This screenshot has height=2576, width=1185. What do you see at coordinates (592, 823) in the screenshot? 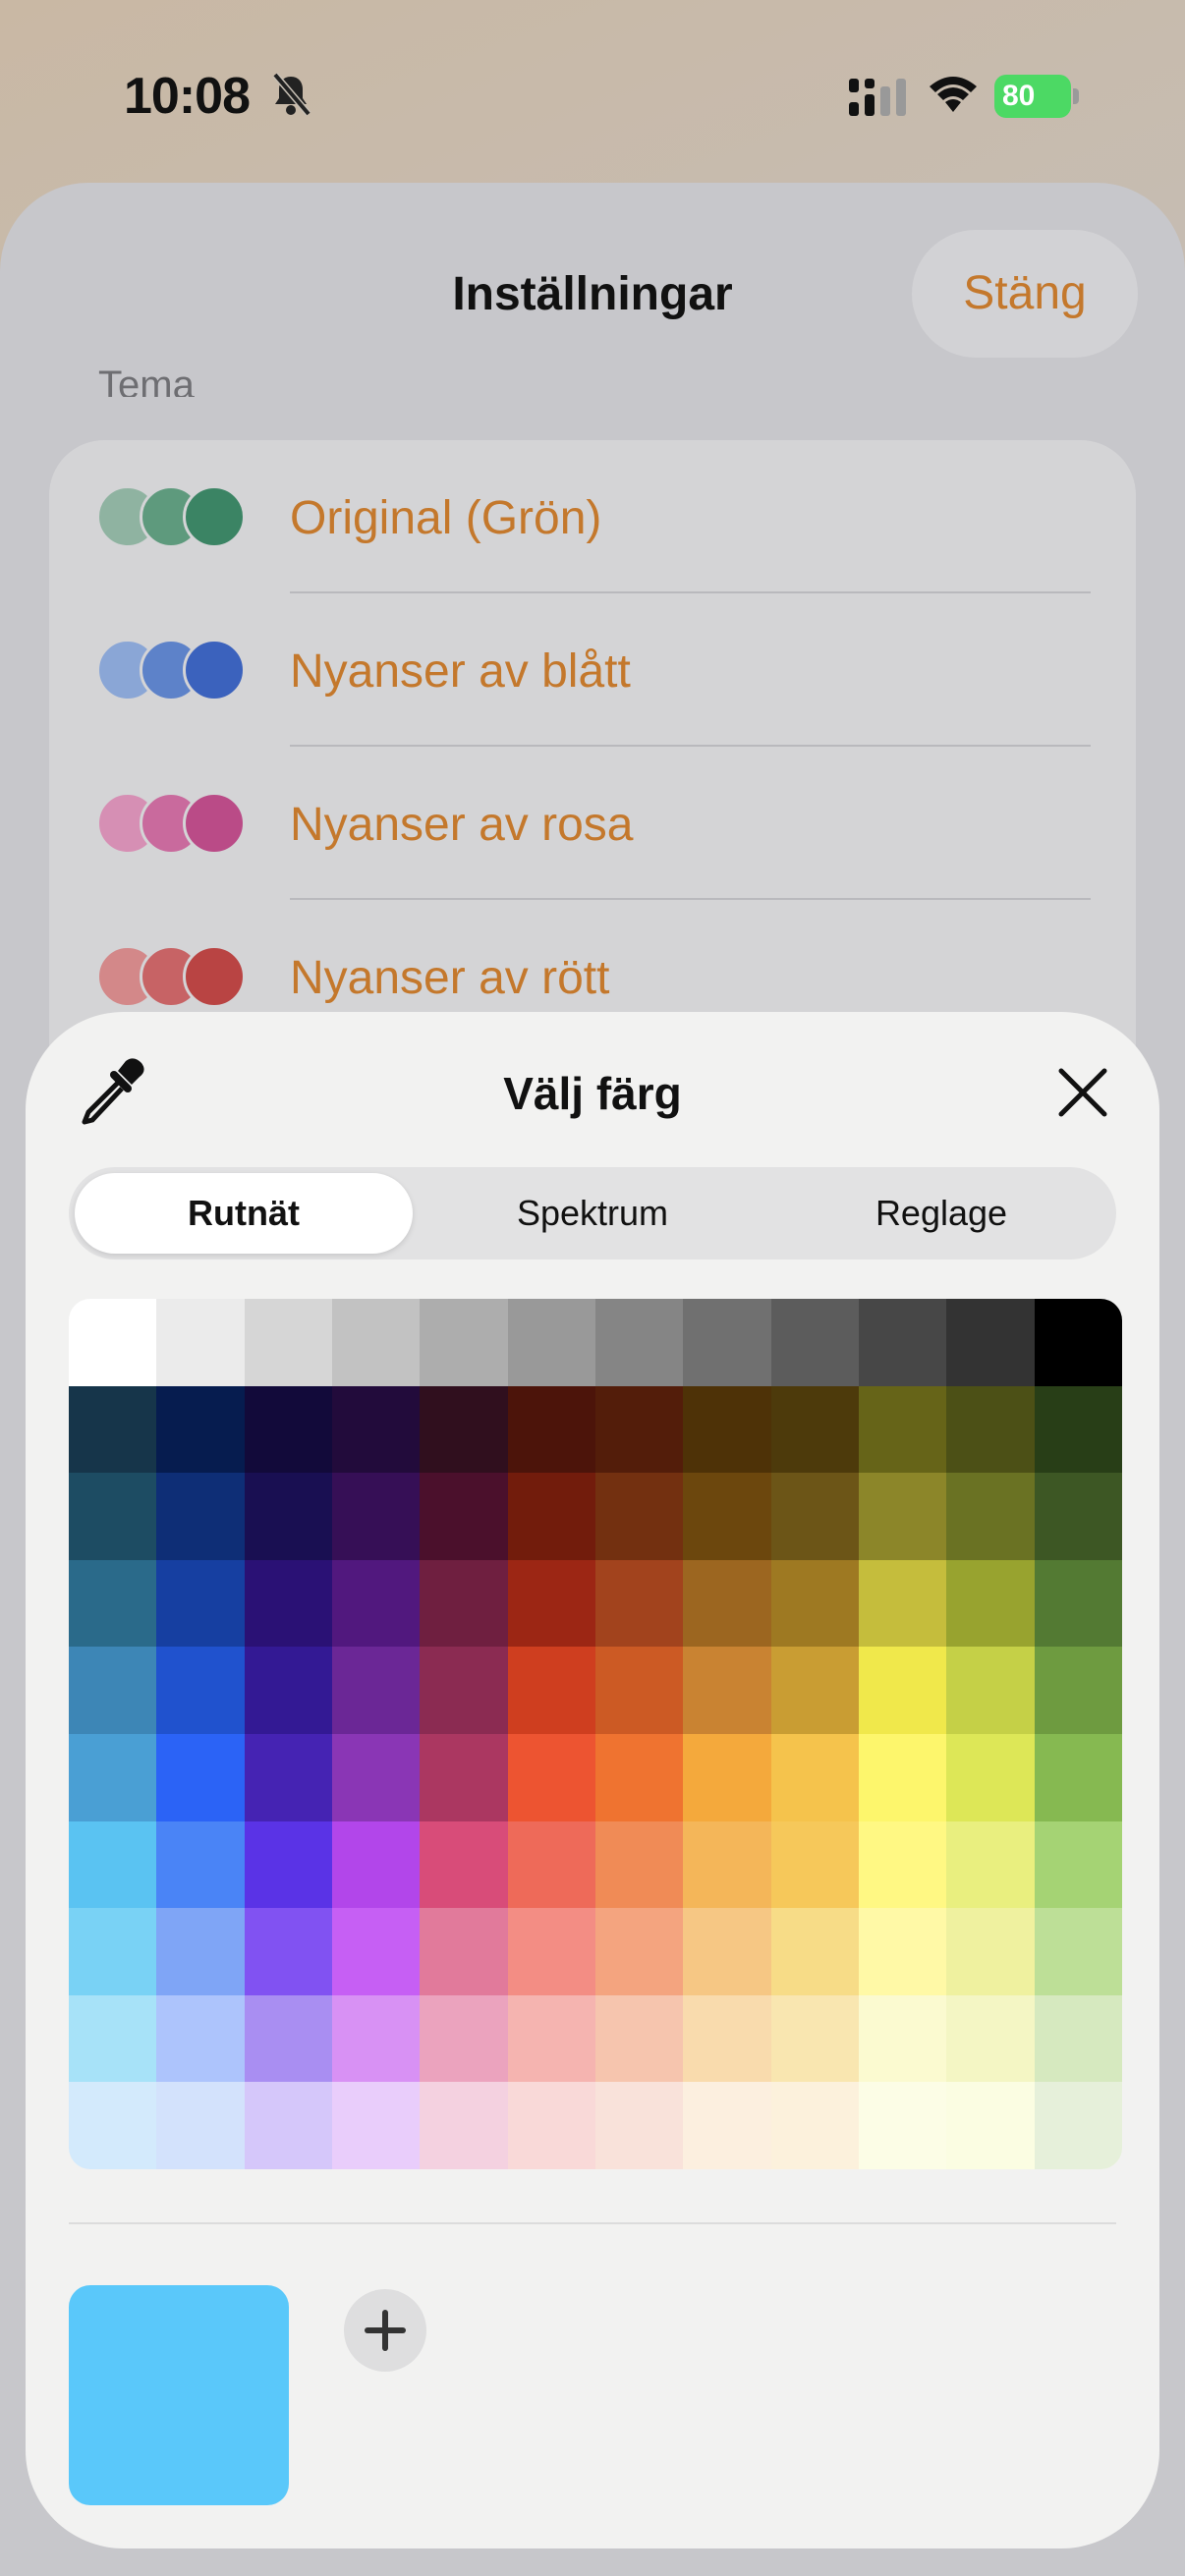
I see `theme-option: Nyanser av rosa` at bounding box center [592, 823].